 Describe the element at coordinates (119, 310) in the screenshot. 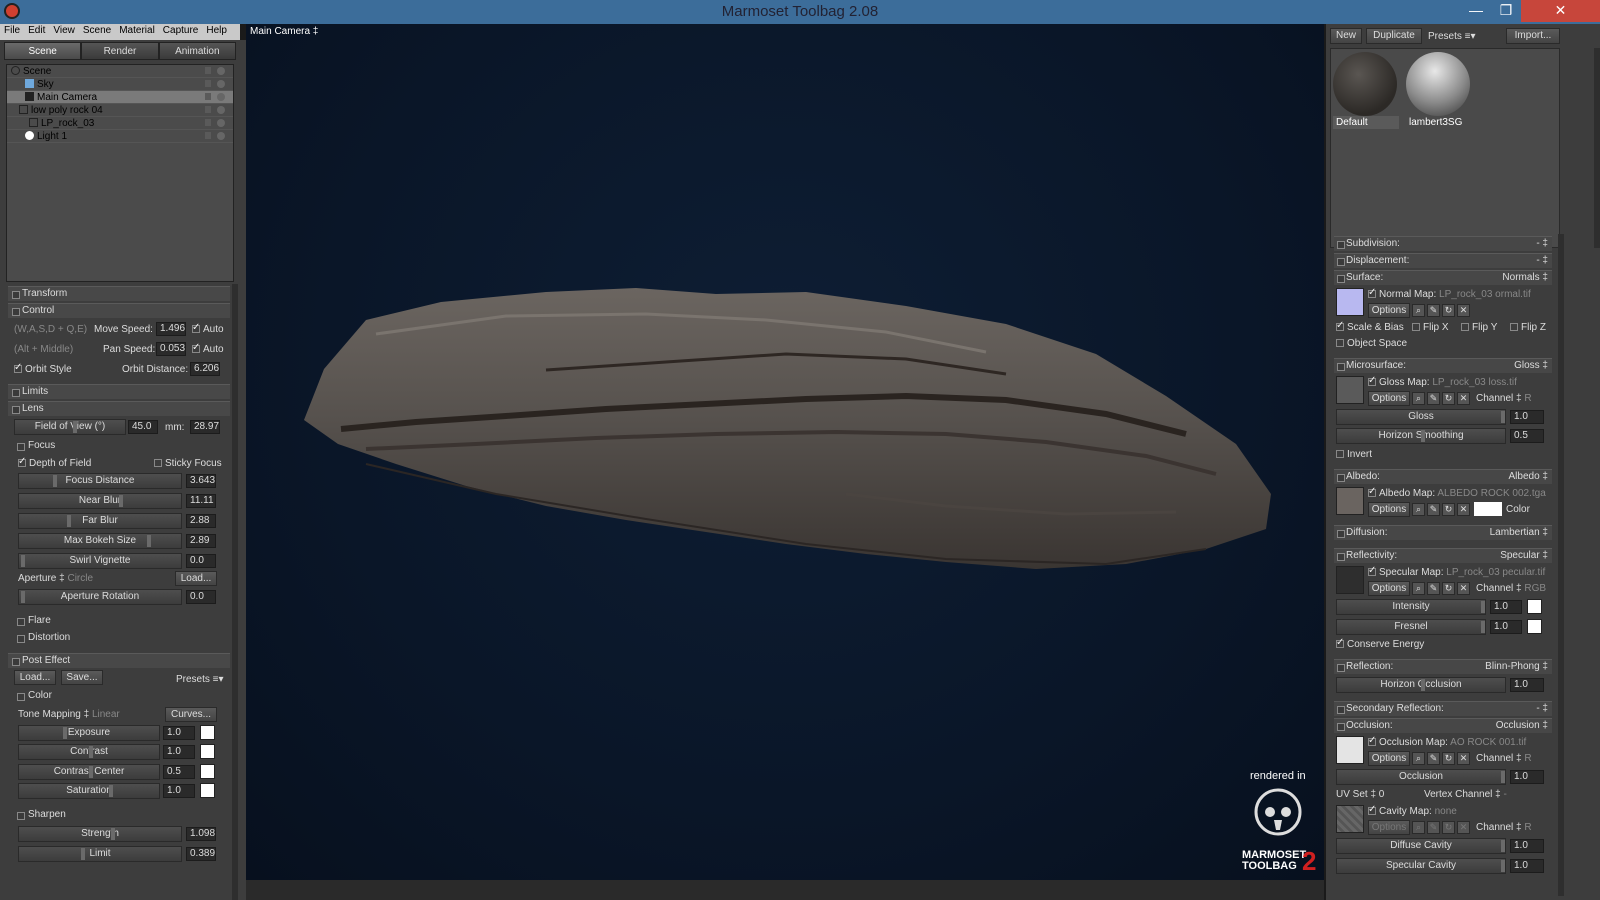

I see `section-control: Control` at that location.